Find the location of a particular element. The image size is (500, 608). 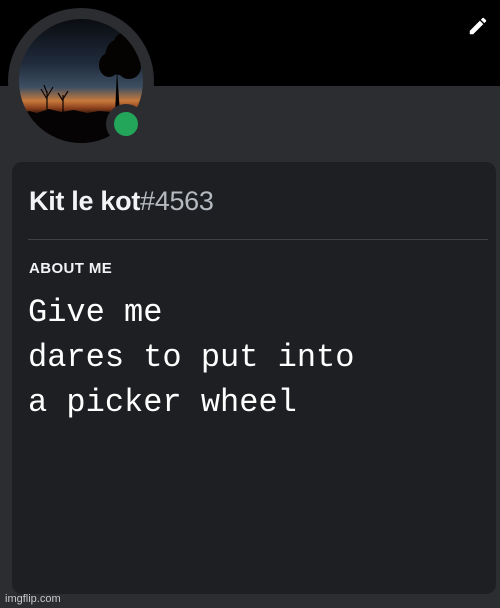

about-me-heading: ABOUT ME is located at coordinates (71, 268).